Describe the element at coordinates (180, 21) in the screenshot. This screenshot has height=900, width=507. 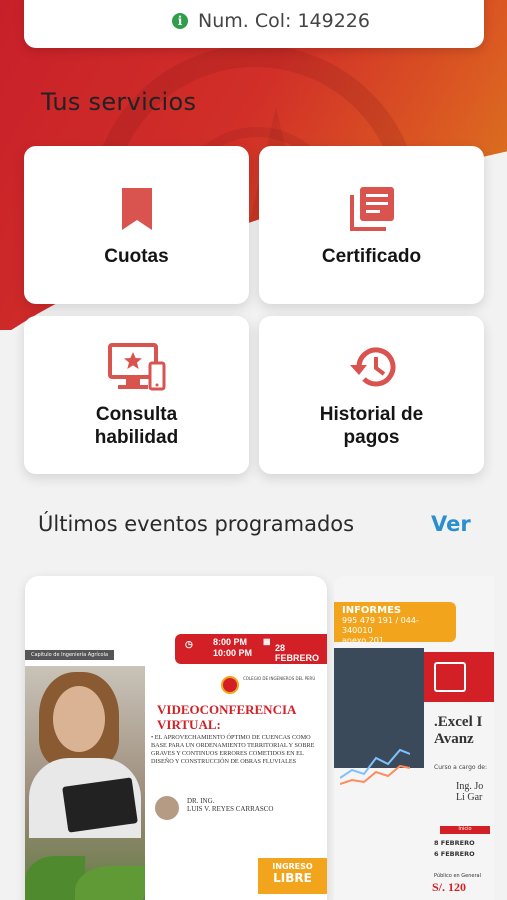
I see `info-icon: i` at that location.